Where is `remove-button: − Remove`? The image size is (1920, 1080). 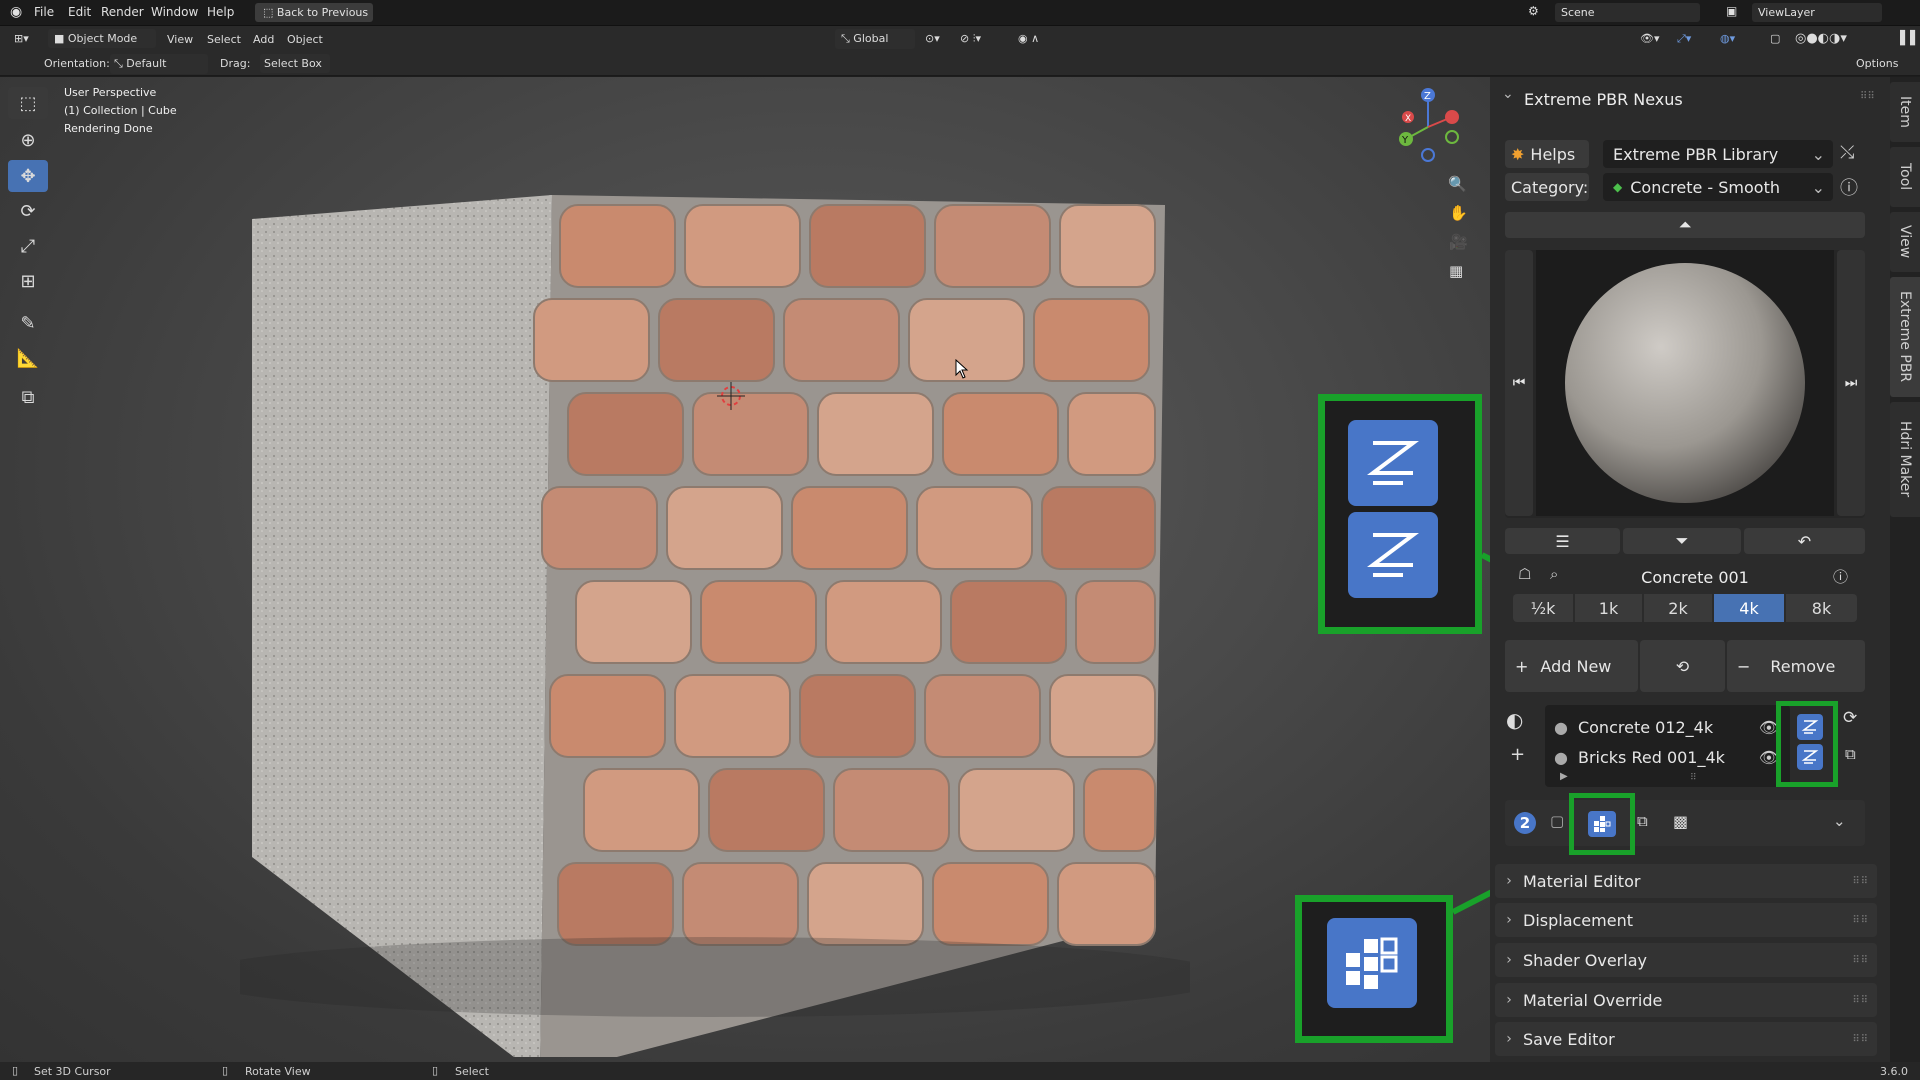
remove-button: − Remove is located at coordinates (1796, 666).